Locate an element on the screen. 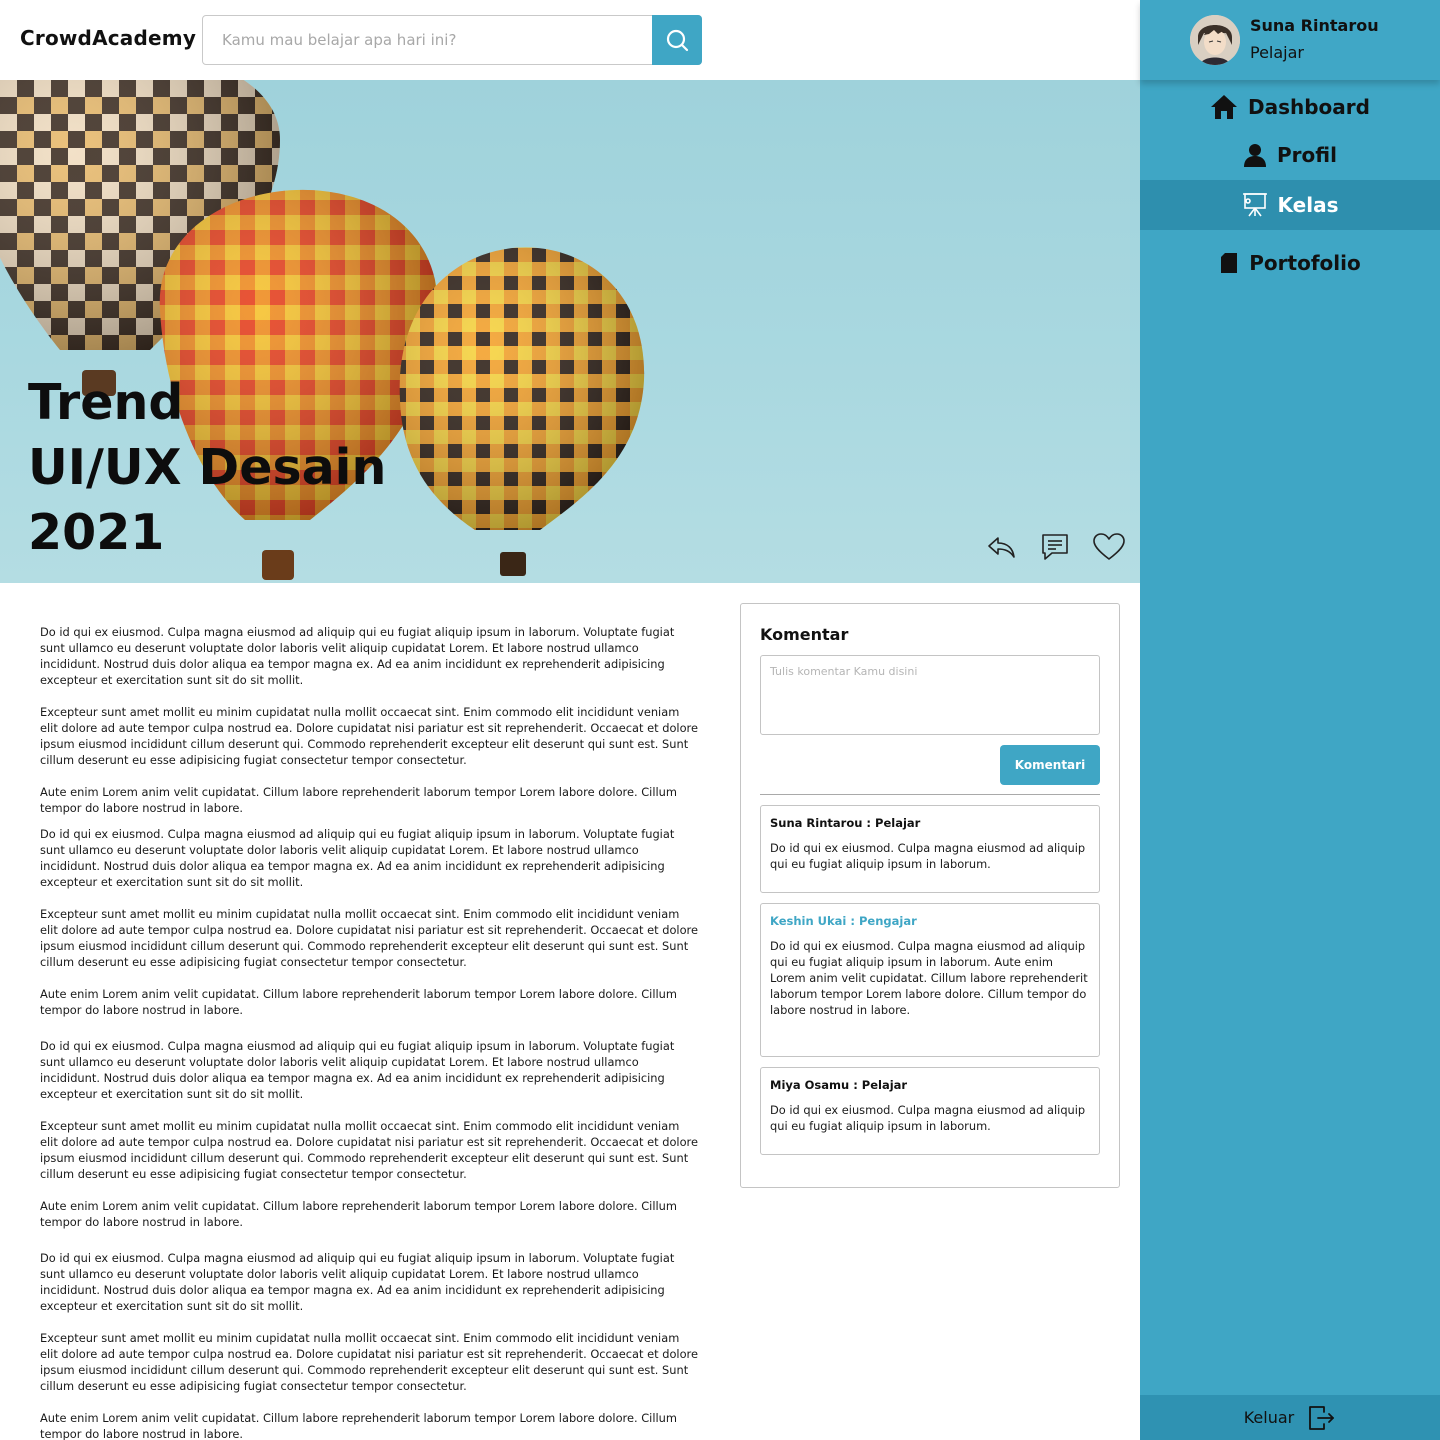 Image resolution: width=1440 pixels, height=1440 pixels. comment-author: Miya Osamu : Pelajar is located at coordinates (839, 1085).